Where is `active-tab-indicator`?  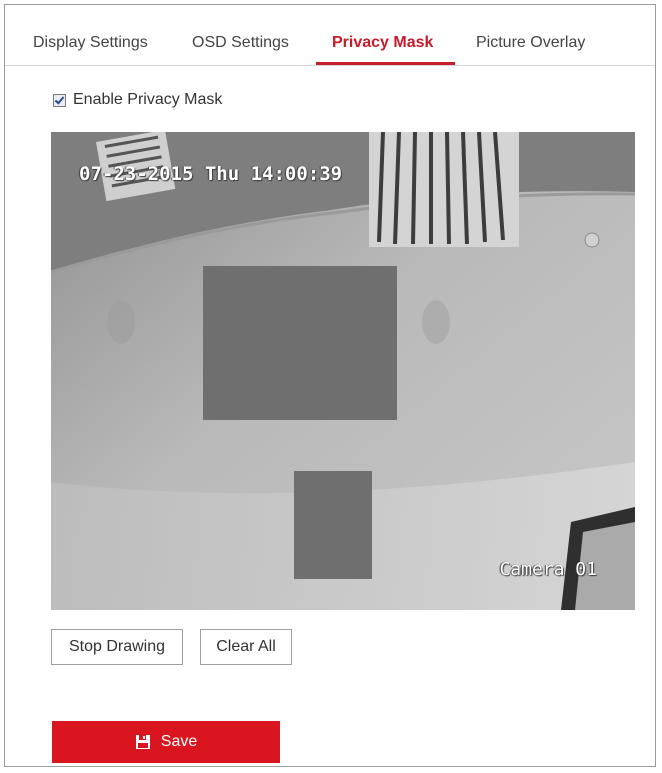
active-tab-indicator is located at coordinates (385, 63).